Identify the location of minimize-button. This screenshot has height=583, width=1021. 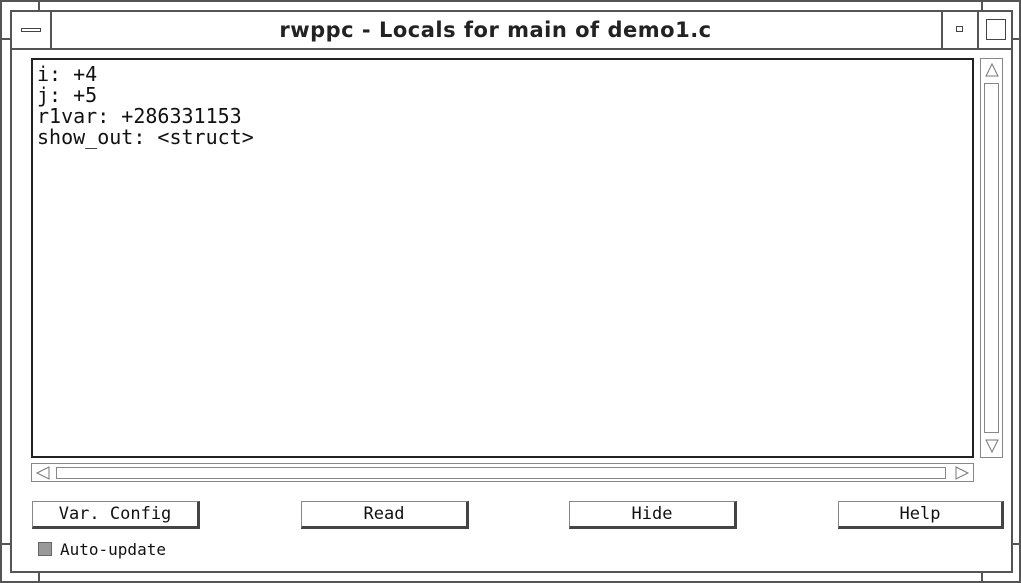
(959, 30).